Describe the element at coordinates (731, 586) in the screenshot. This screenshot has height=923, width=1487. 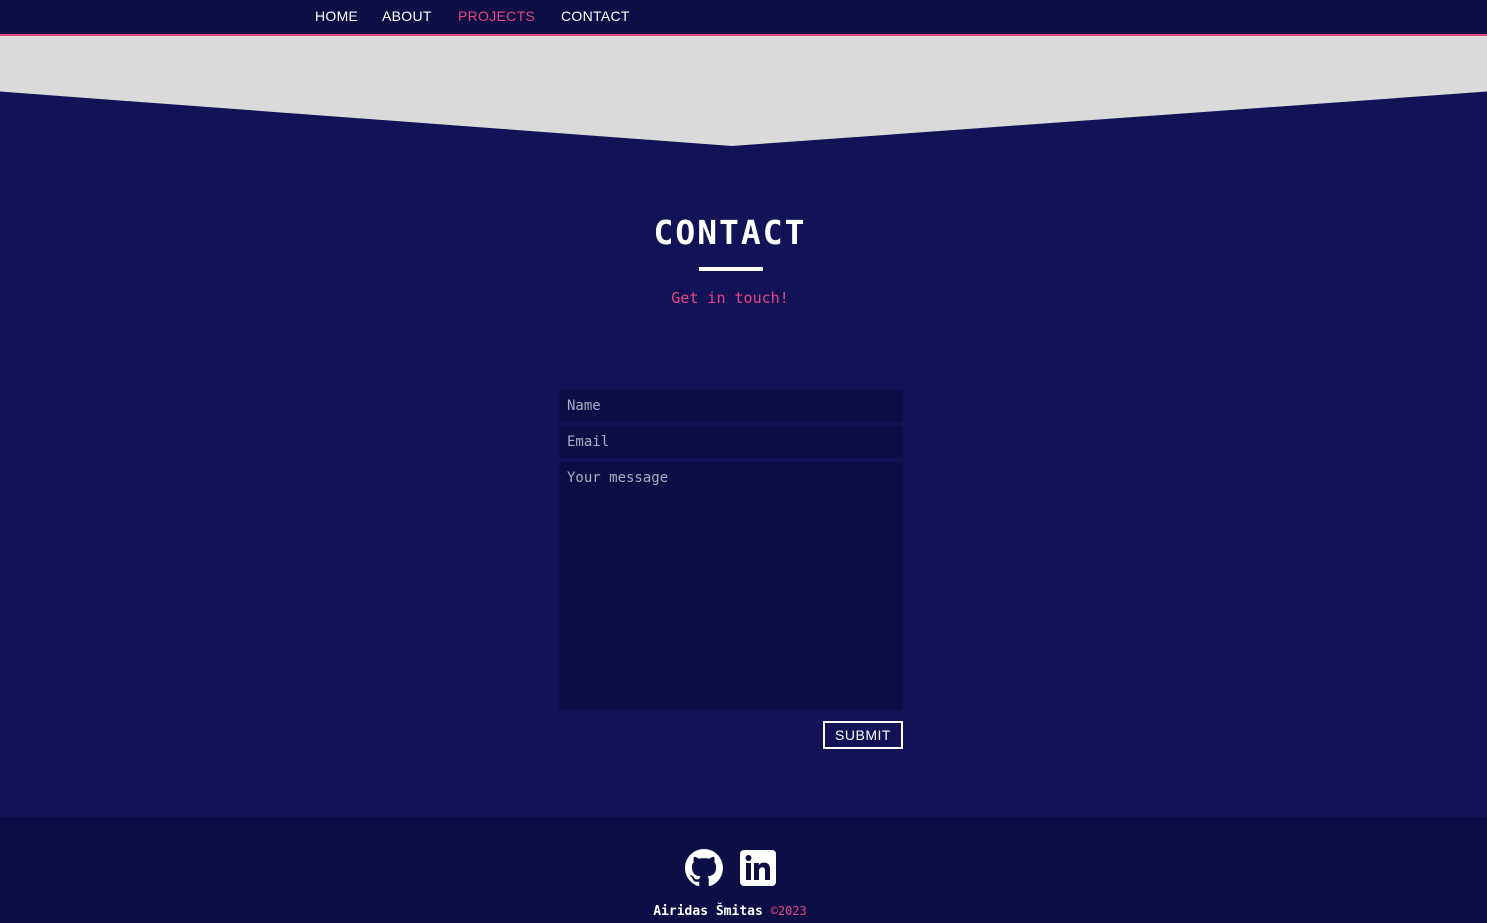
I see `message-textarea` at that location.